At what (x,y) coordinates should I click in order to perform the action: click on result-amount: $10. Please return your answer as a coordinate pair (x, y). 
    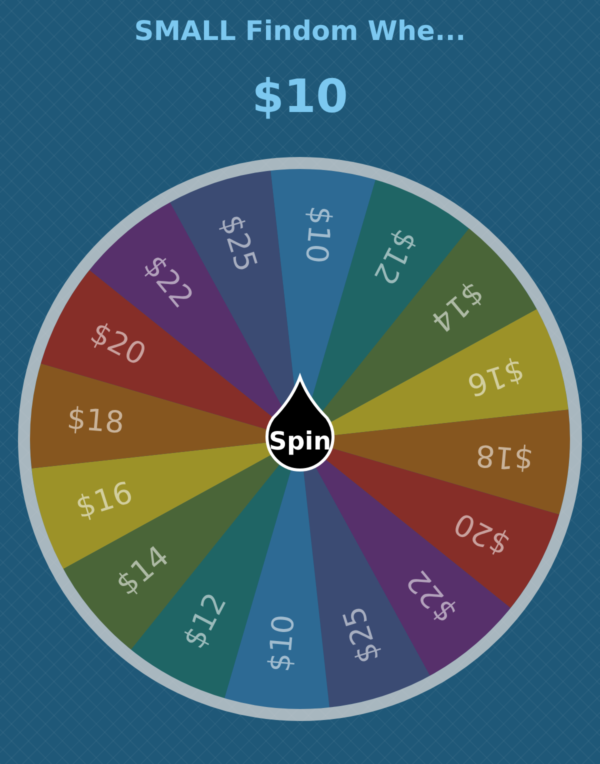
    Looking at the image, I should click on (300, 96).